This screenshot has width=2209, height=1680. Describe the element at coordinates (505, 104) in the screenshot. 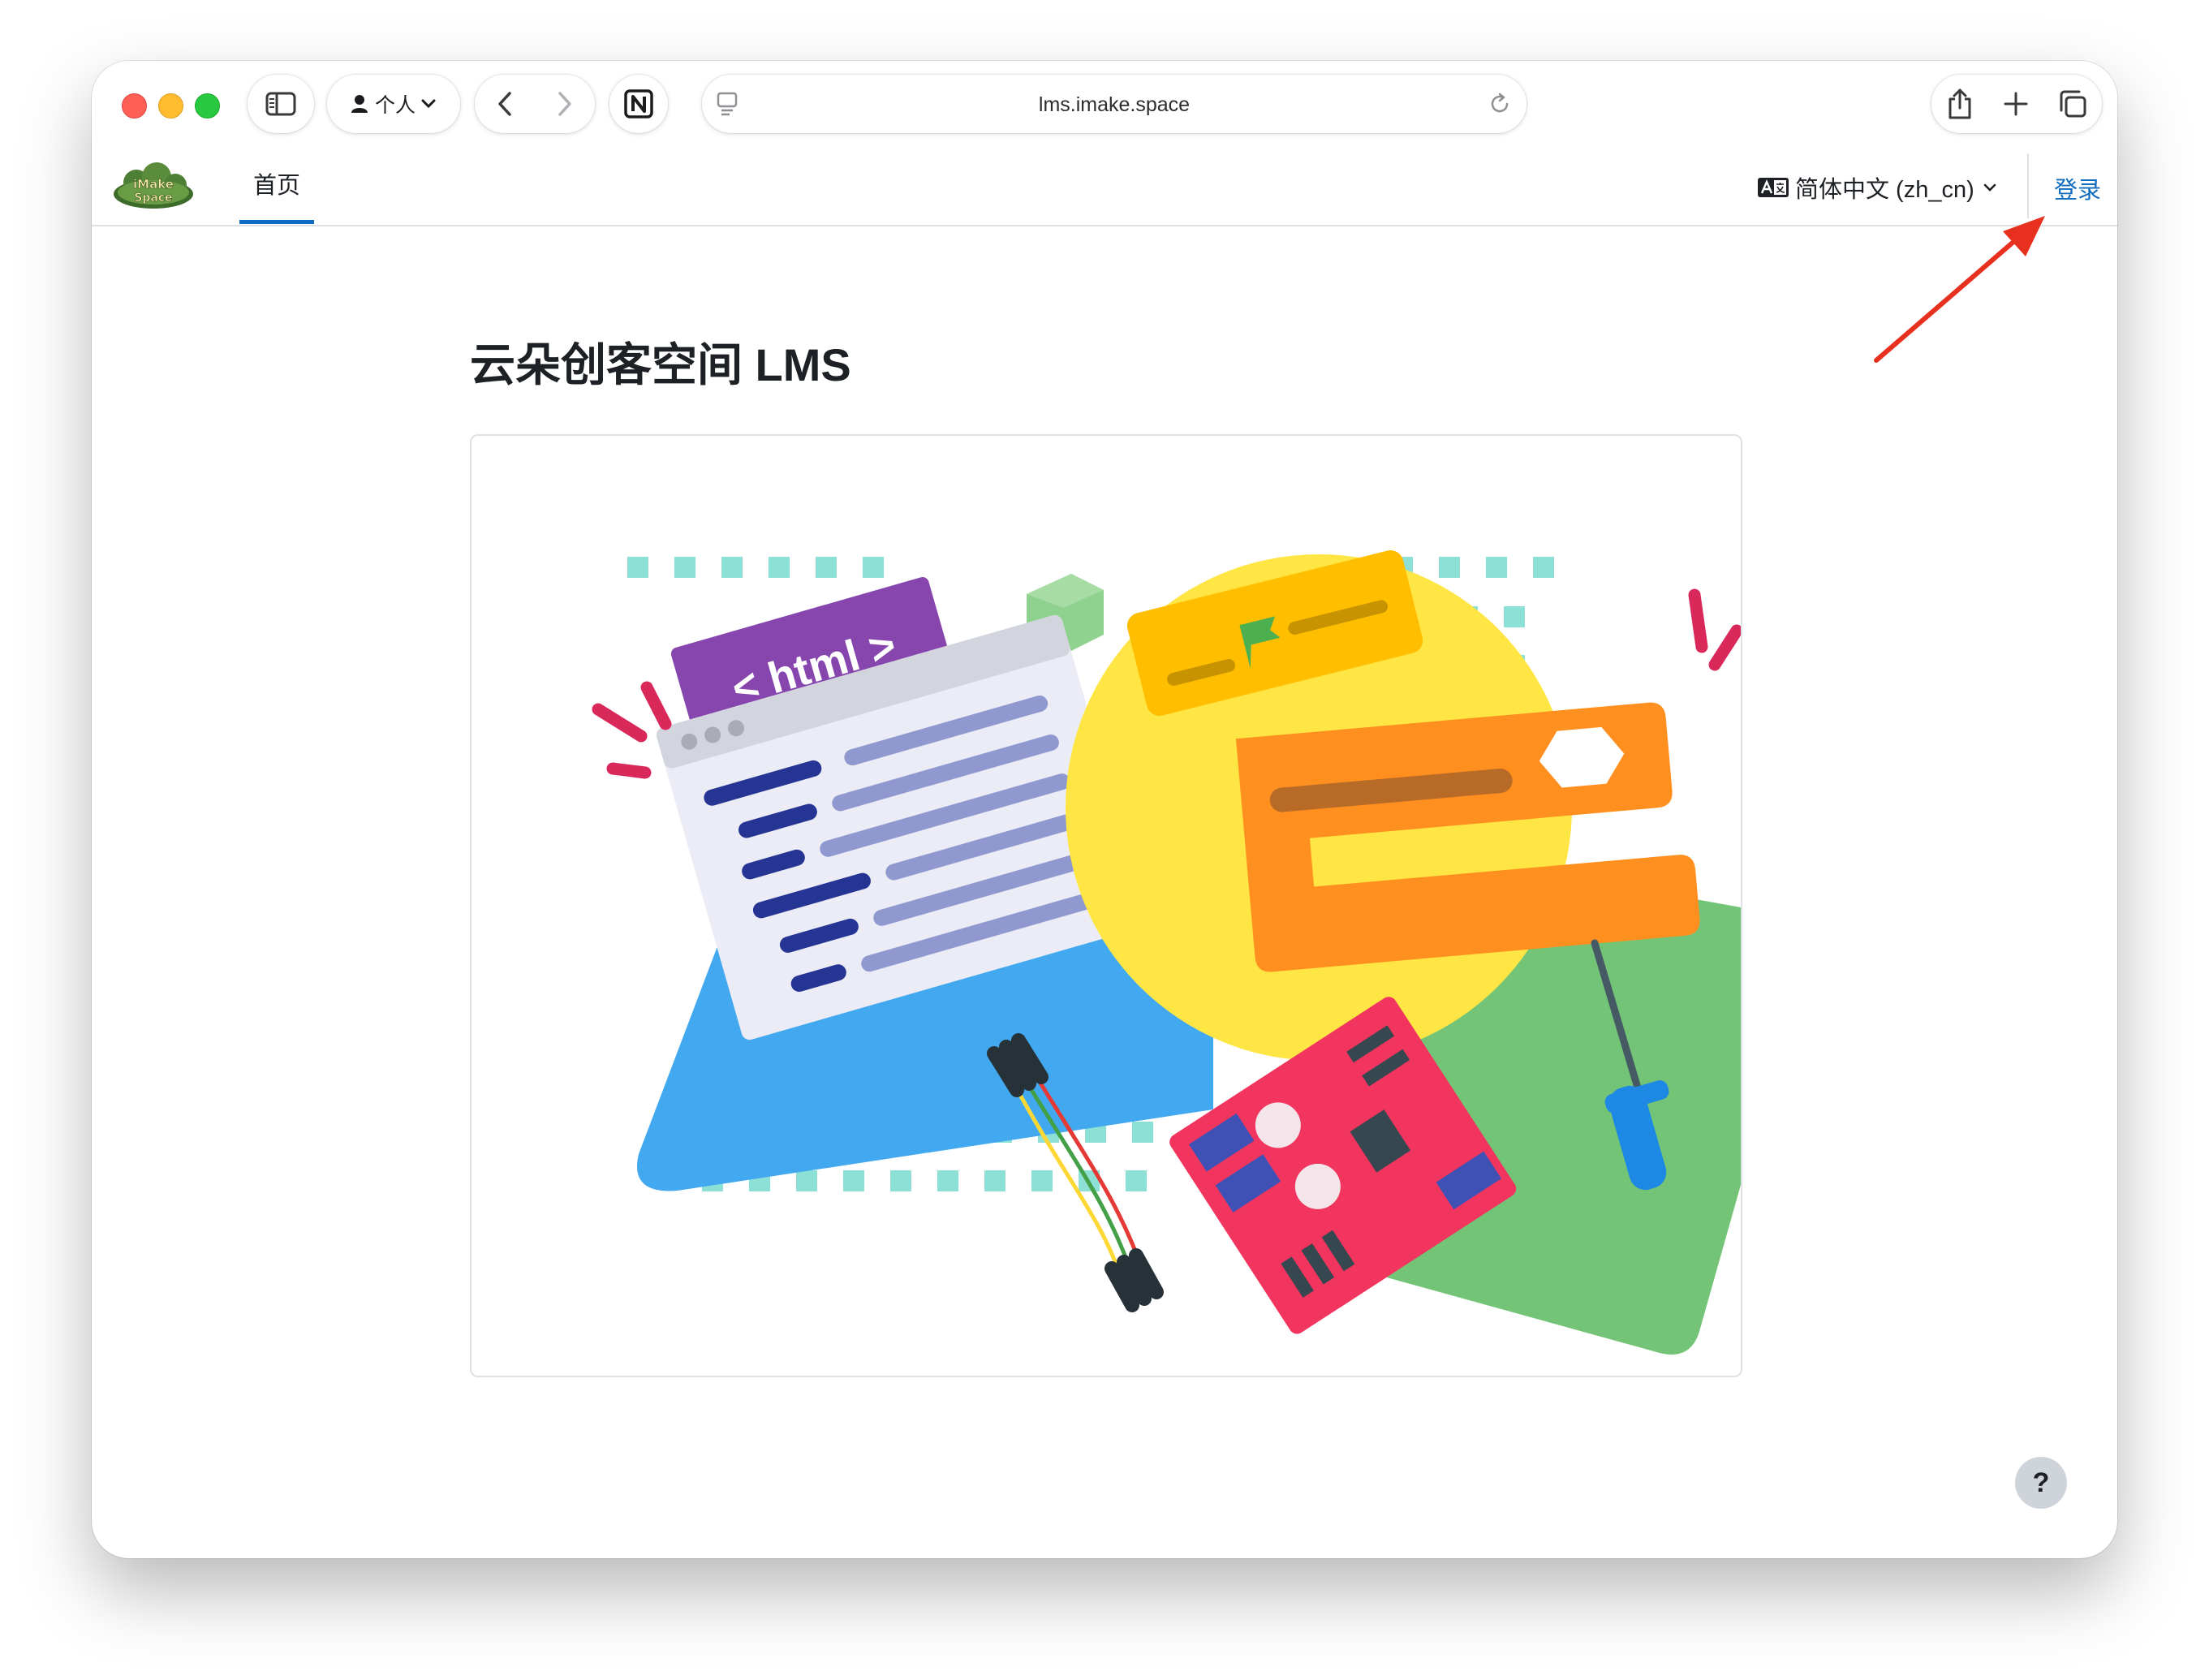

I see `back-icon` at that location.